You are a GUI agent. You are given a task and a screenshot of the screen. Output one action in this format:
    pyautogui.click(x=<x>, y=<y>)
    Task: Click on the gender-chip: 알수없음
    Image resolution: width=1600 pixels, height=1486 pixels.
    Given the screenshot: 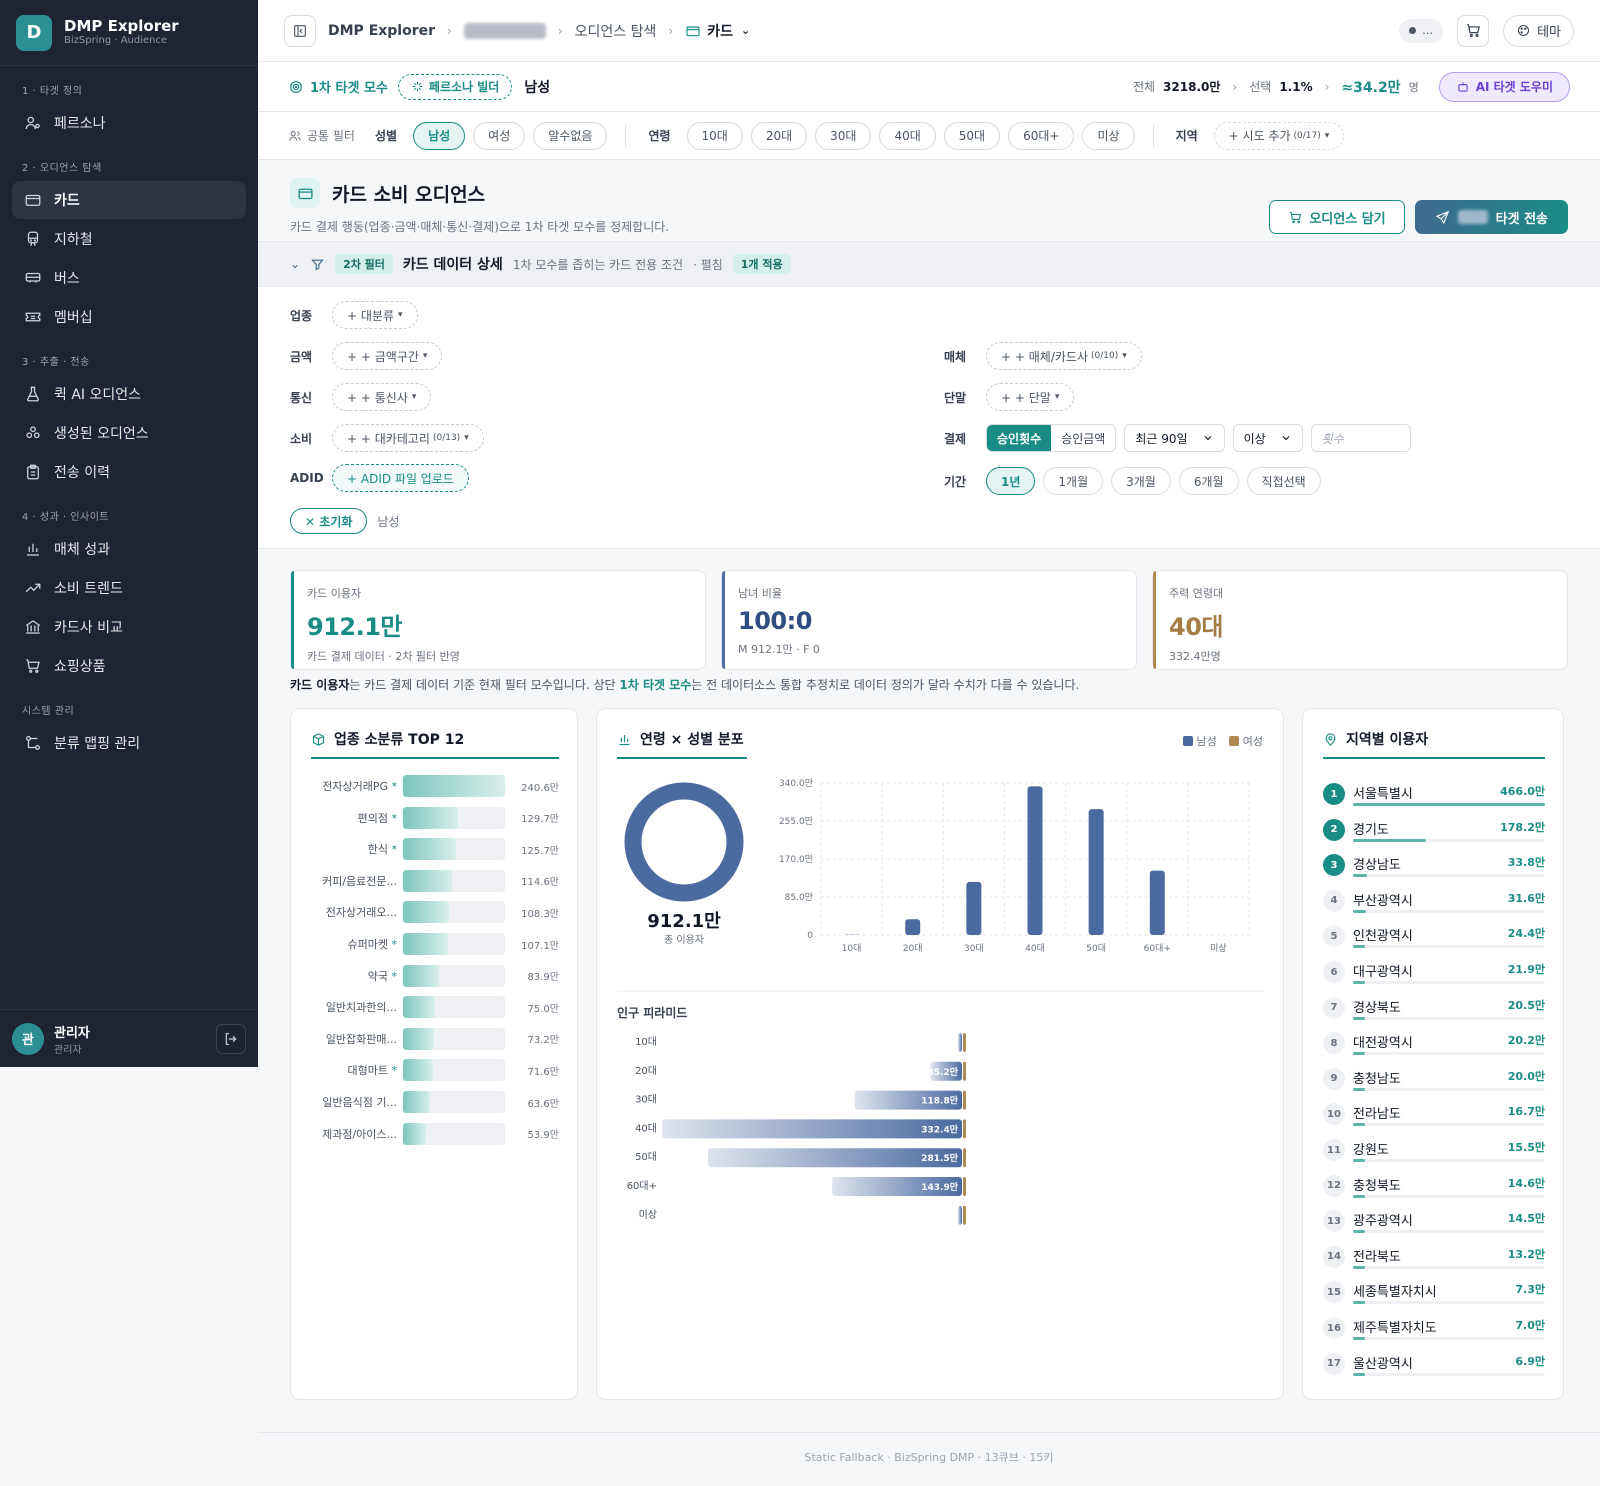 What is the action you would take?
    pyautogui.click(x=570, y=135)
    